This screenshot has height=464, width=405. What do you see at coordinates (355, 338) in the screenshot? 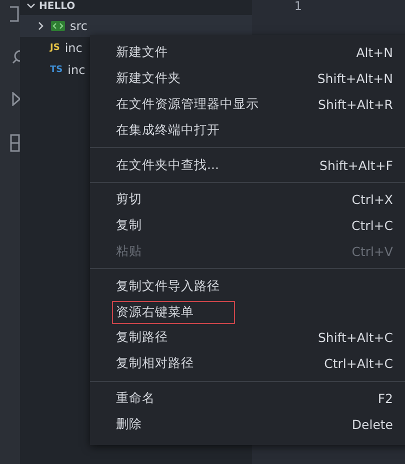
I see `shortcut-text: Shift+Alt+C` at bounding box center [355, 338].